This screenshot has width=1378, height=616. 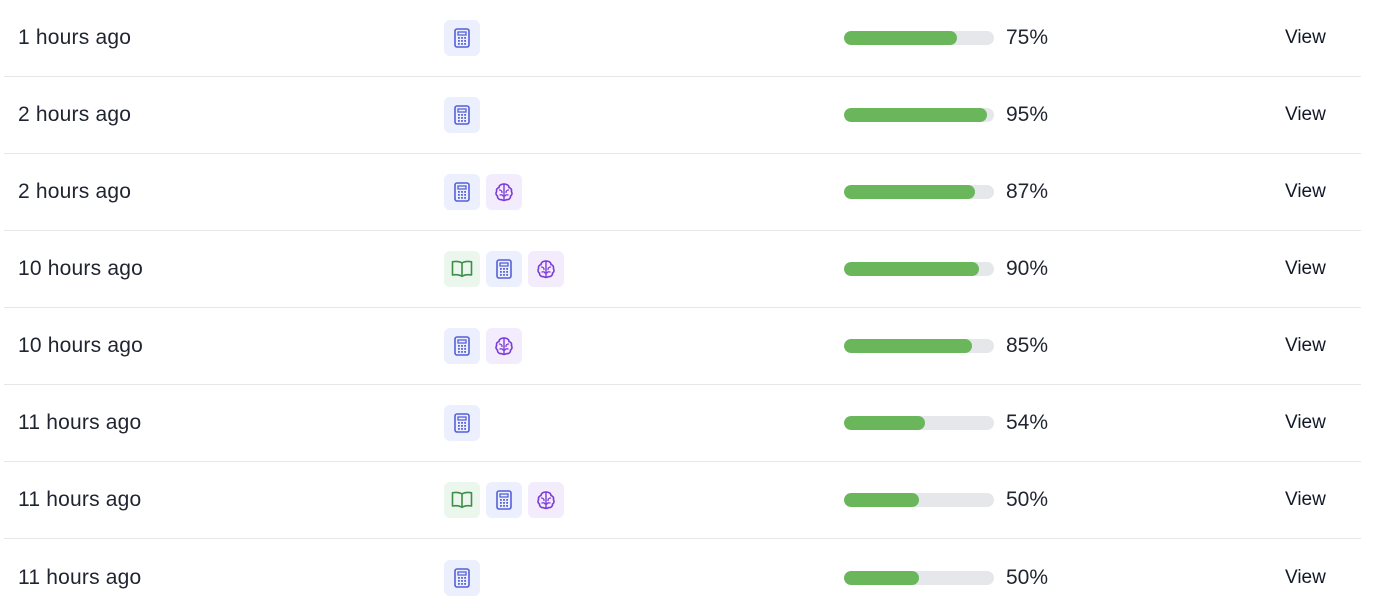 What do you see at coordinates (682, 269) in the screenshot?
I see `table-row: 10 hours ago 90% View` at bounding box center [682, 269].